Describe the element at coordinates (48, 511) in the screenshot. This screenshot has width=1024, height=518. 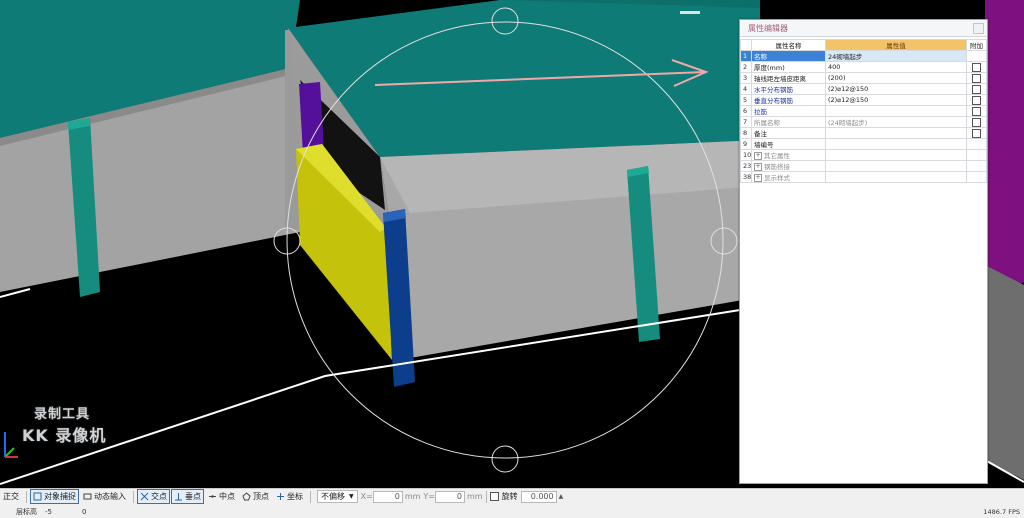
I see `floor-elevation-value: -5` at that location.